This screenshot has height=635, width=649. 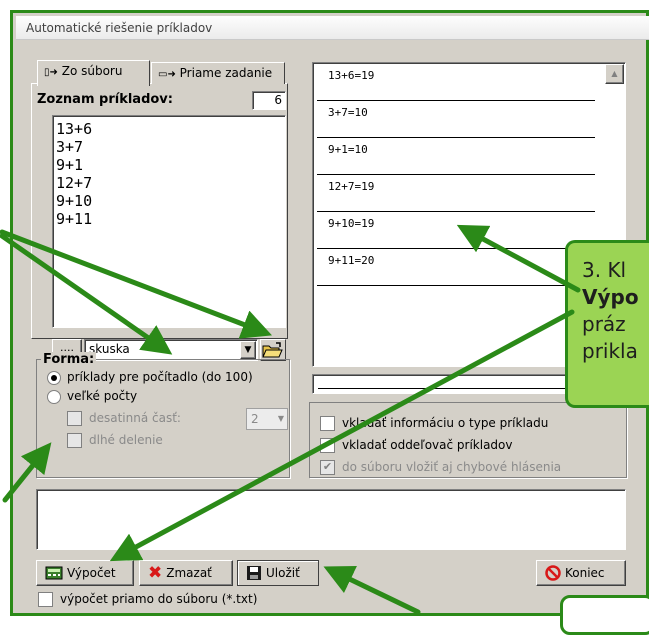 I want to click on forma-label: Forma:, so click(x=69, y=359).